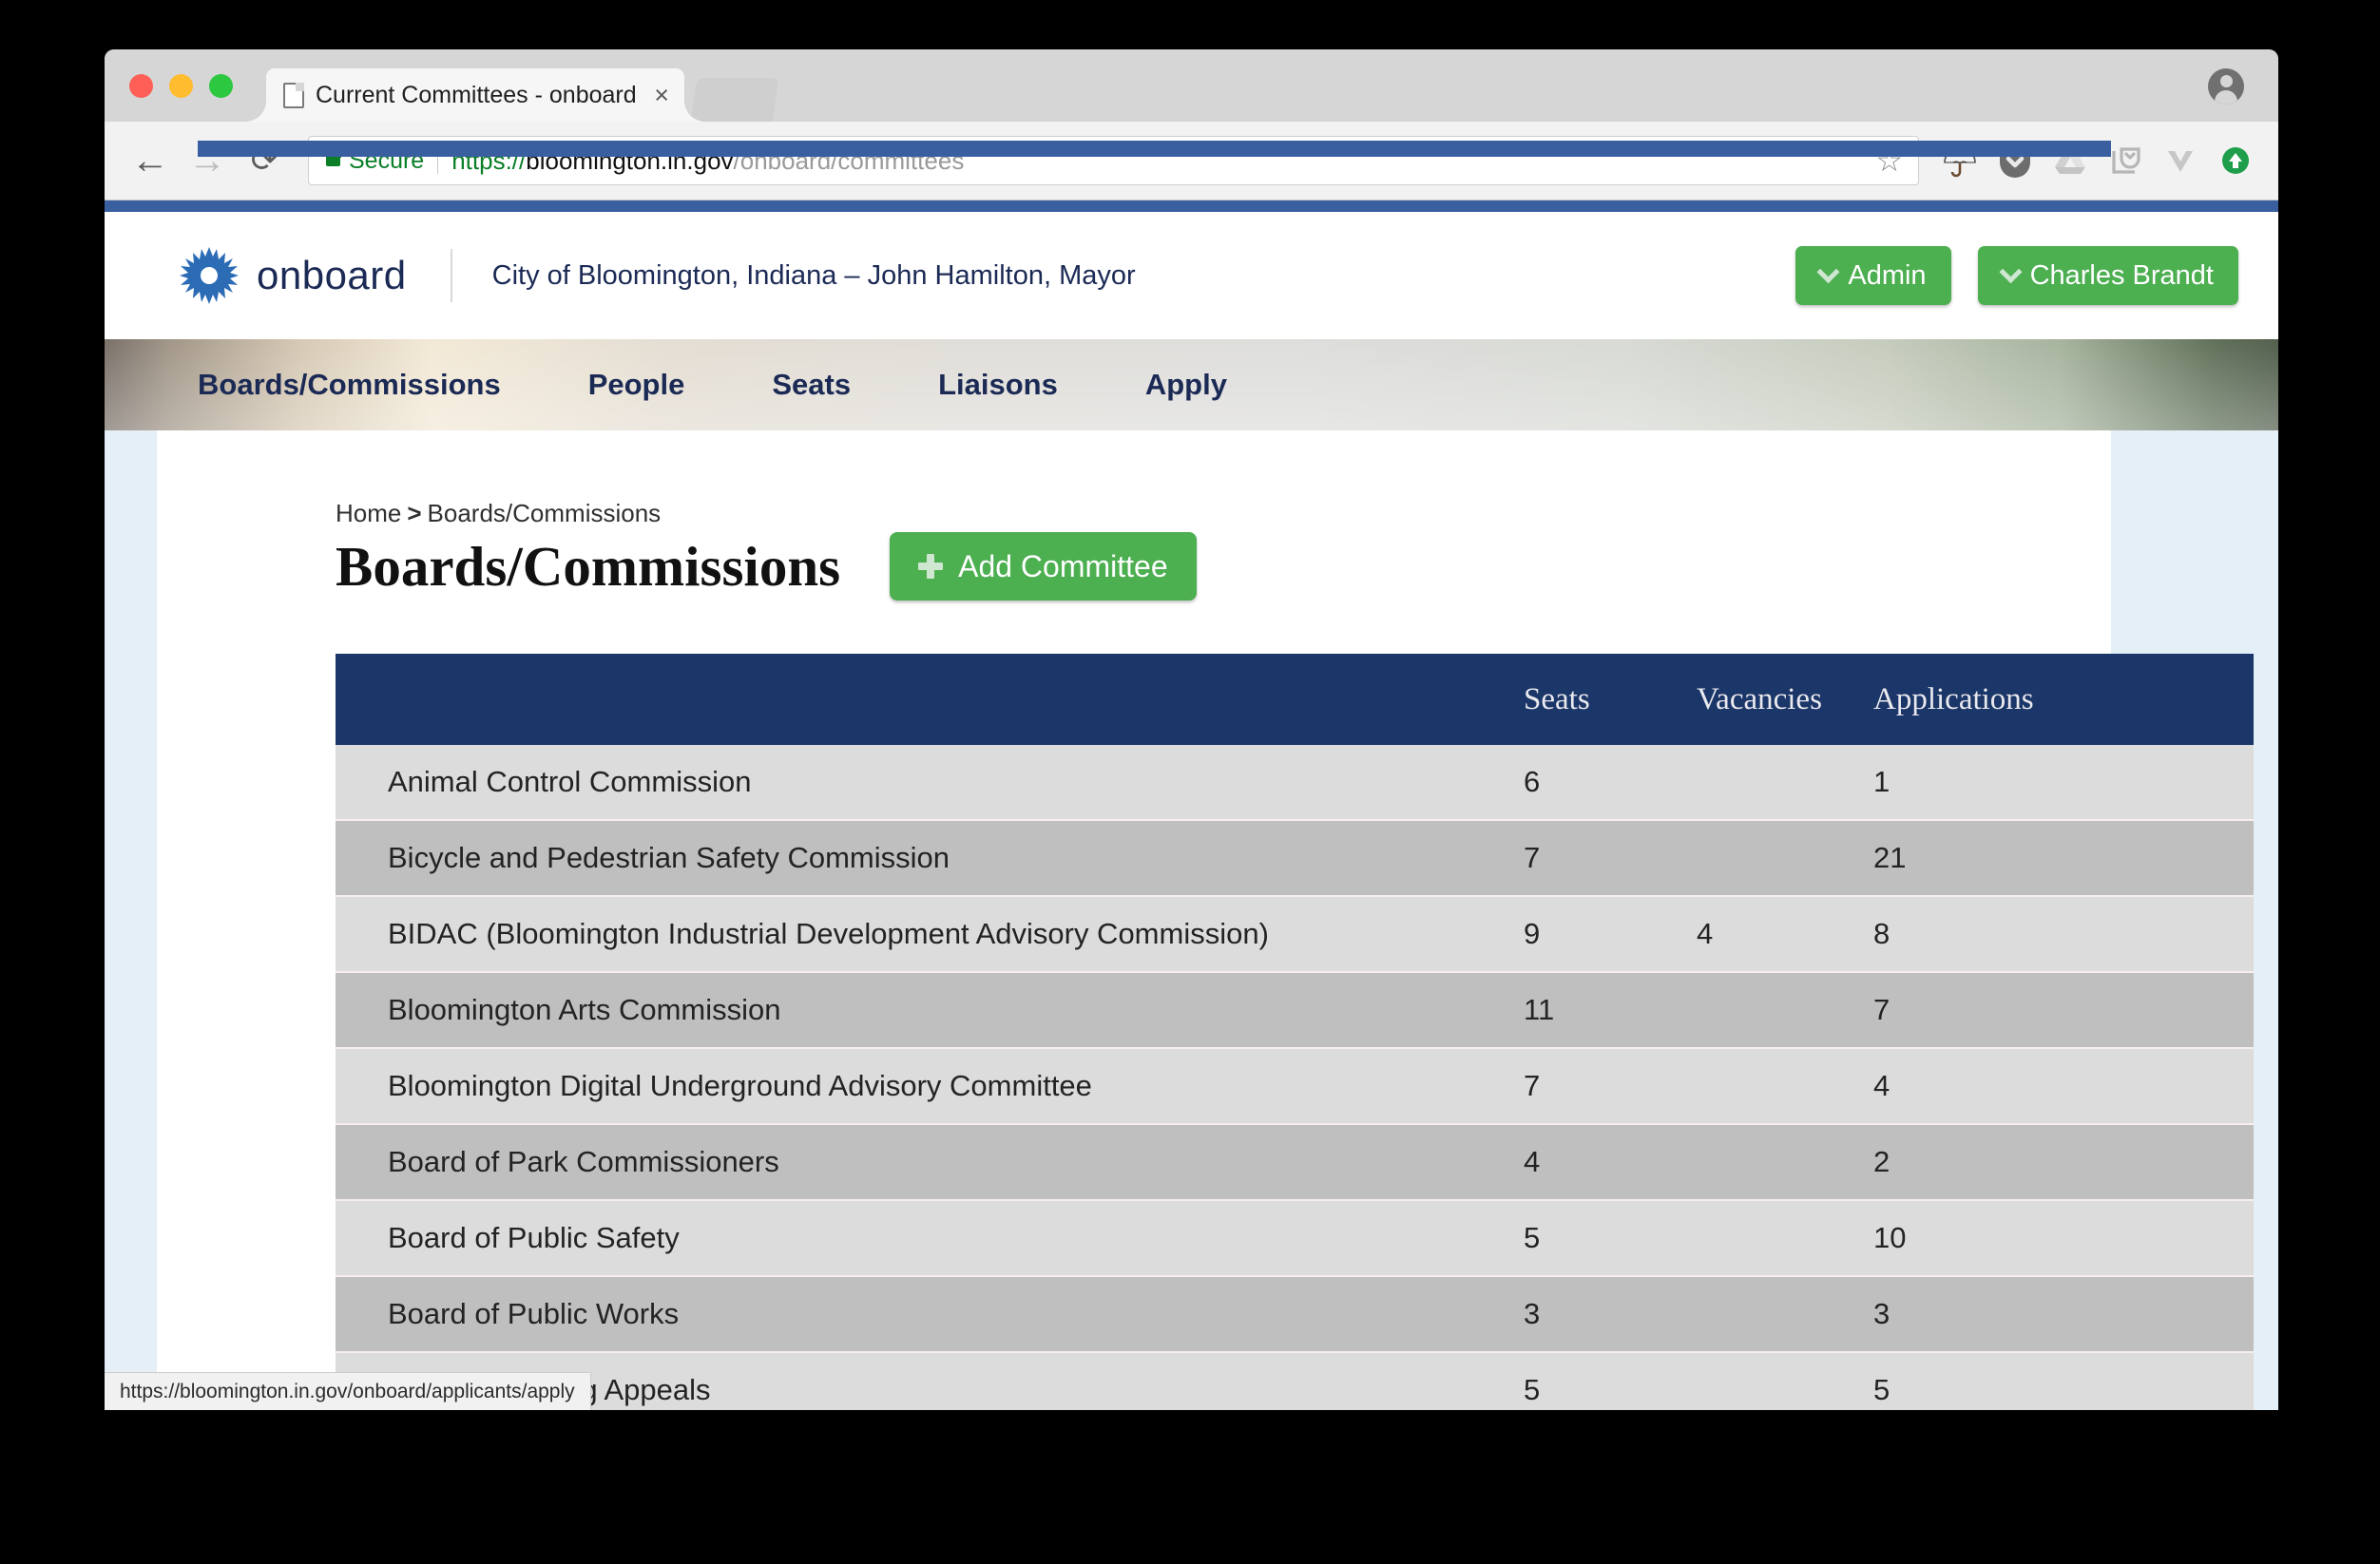 This screenshot has height=1564, width=2380. I want to click on nav-people: People, so click(636, 385).